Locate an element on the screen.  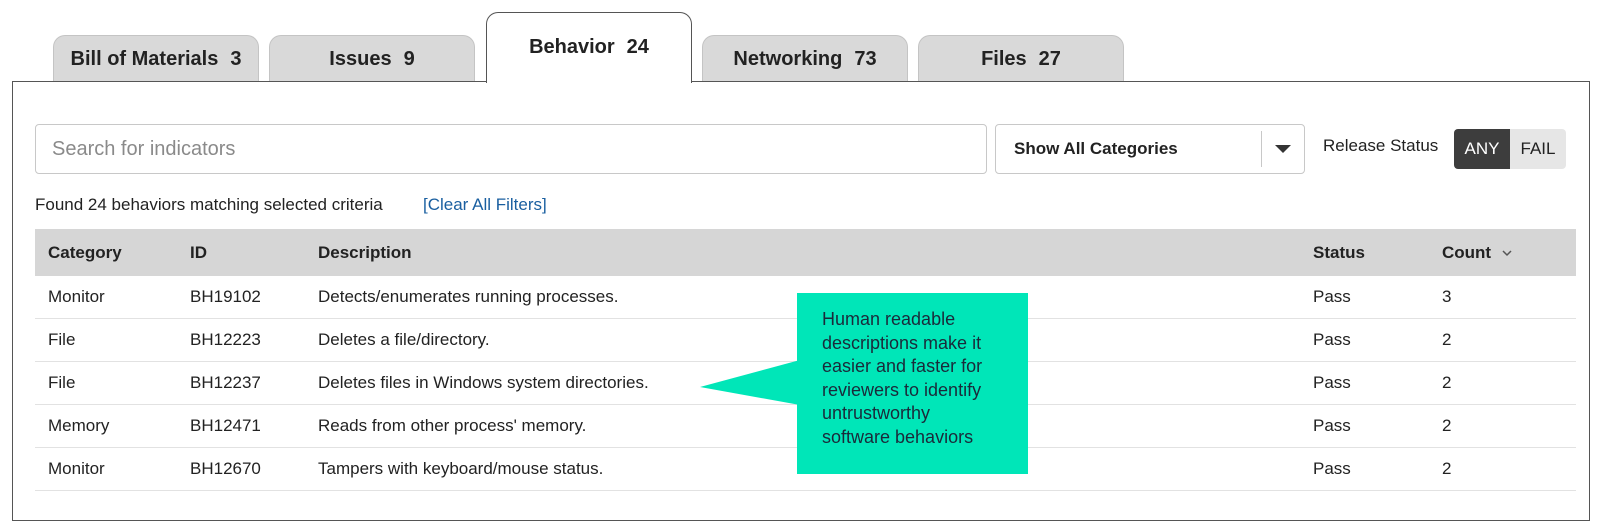
column-header-id: ID is located at coordinates (254, 253).